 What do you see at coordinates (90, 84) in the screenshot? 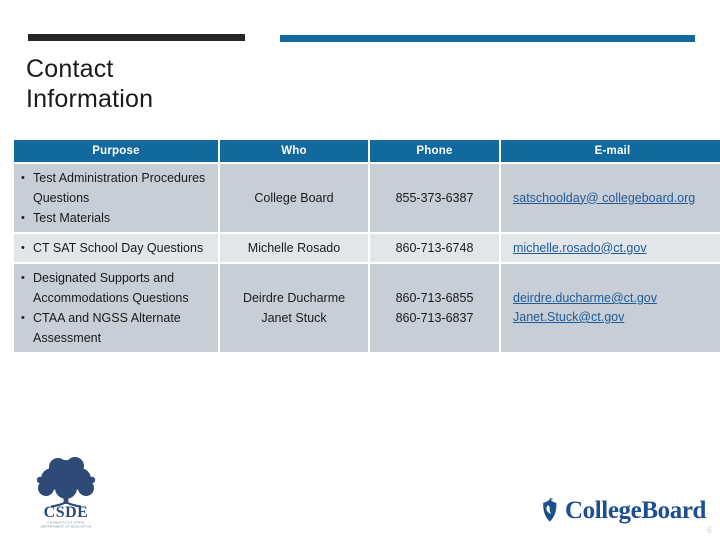
I see `slide-title: Contact Information` at bounding box center [90, 84].